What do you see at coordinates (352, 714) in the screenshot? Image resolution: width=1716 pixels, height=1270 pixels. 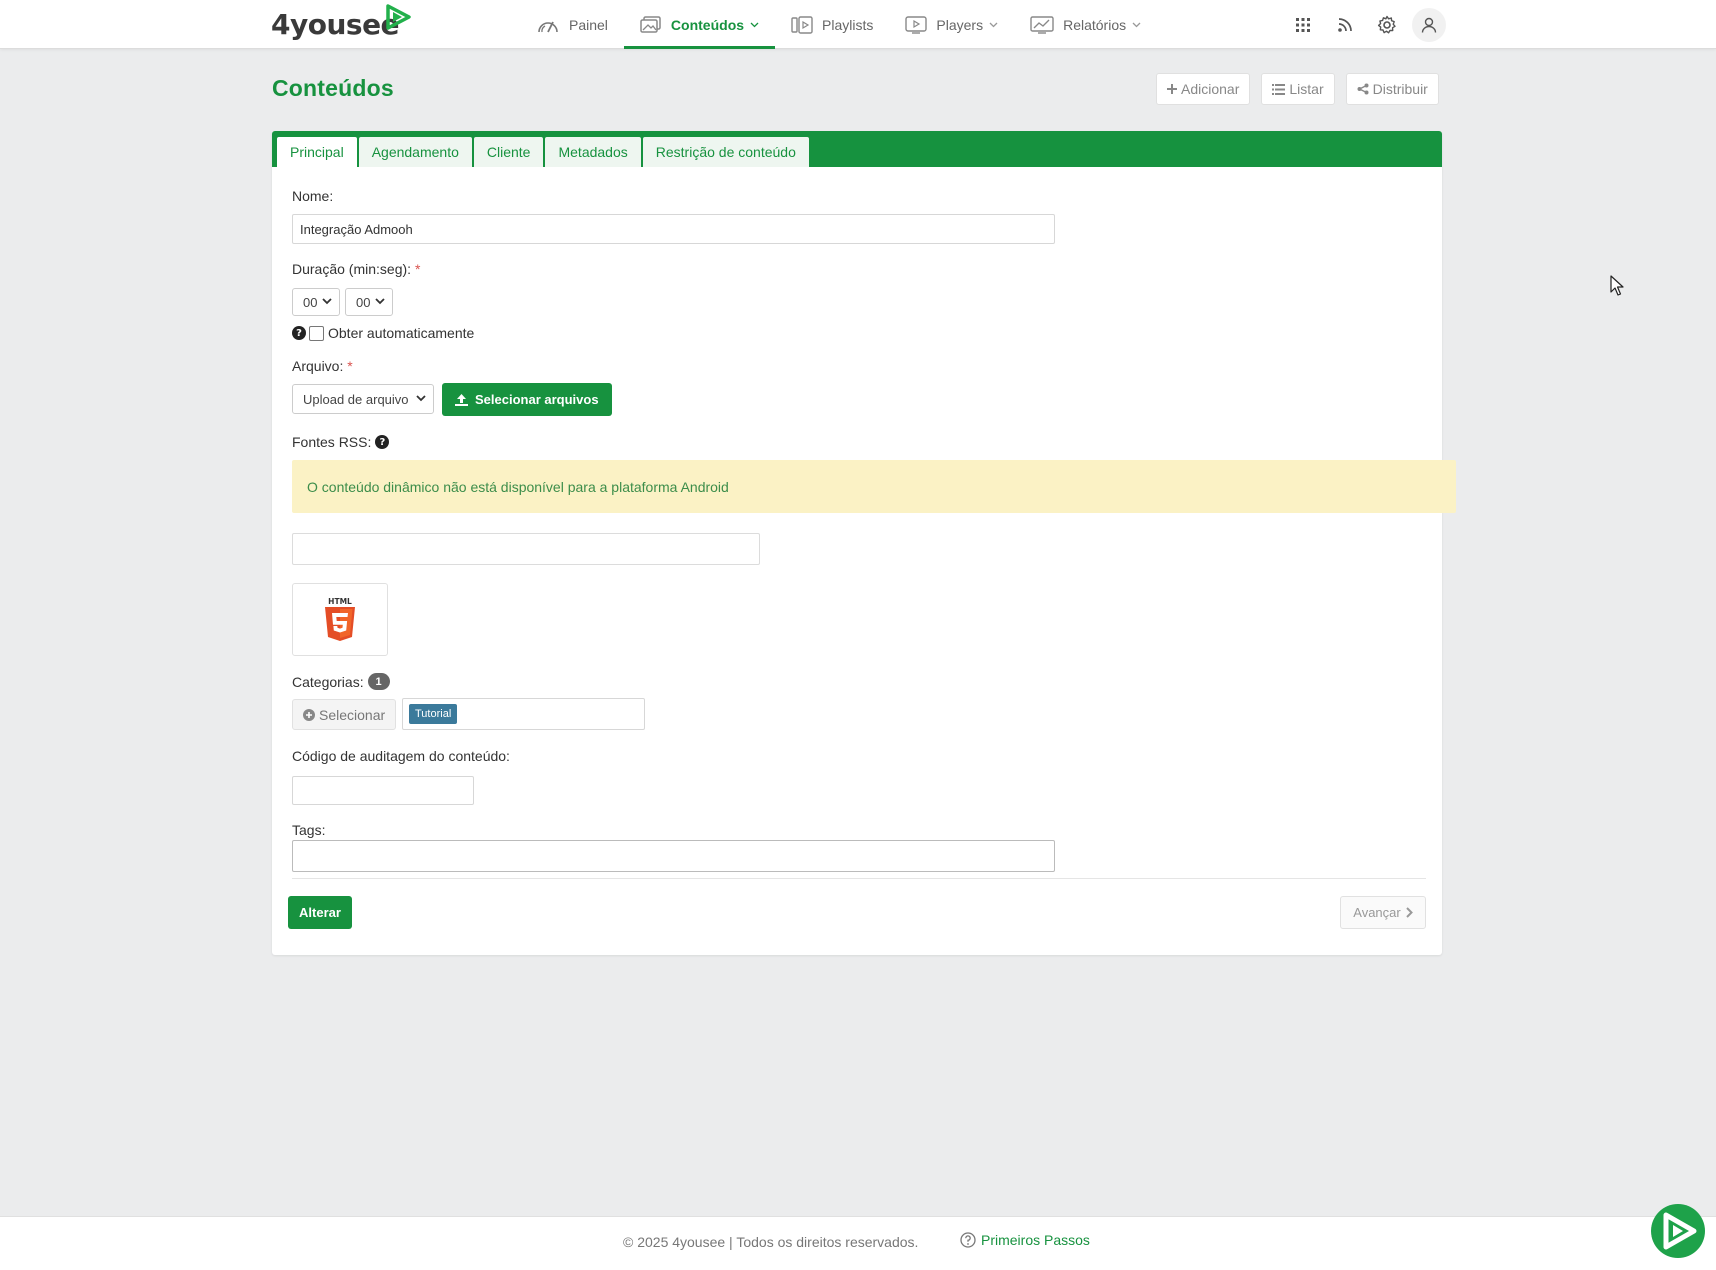 I see `select-categories-label: Selecionar` at bounding box center [352, 714].